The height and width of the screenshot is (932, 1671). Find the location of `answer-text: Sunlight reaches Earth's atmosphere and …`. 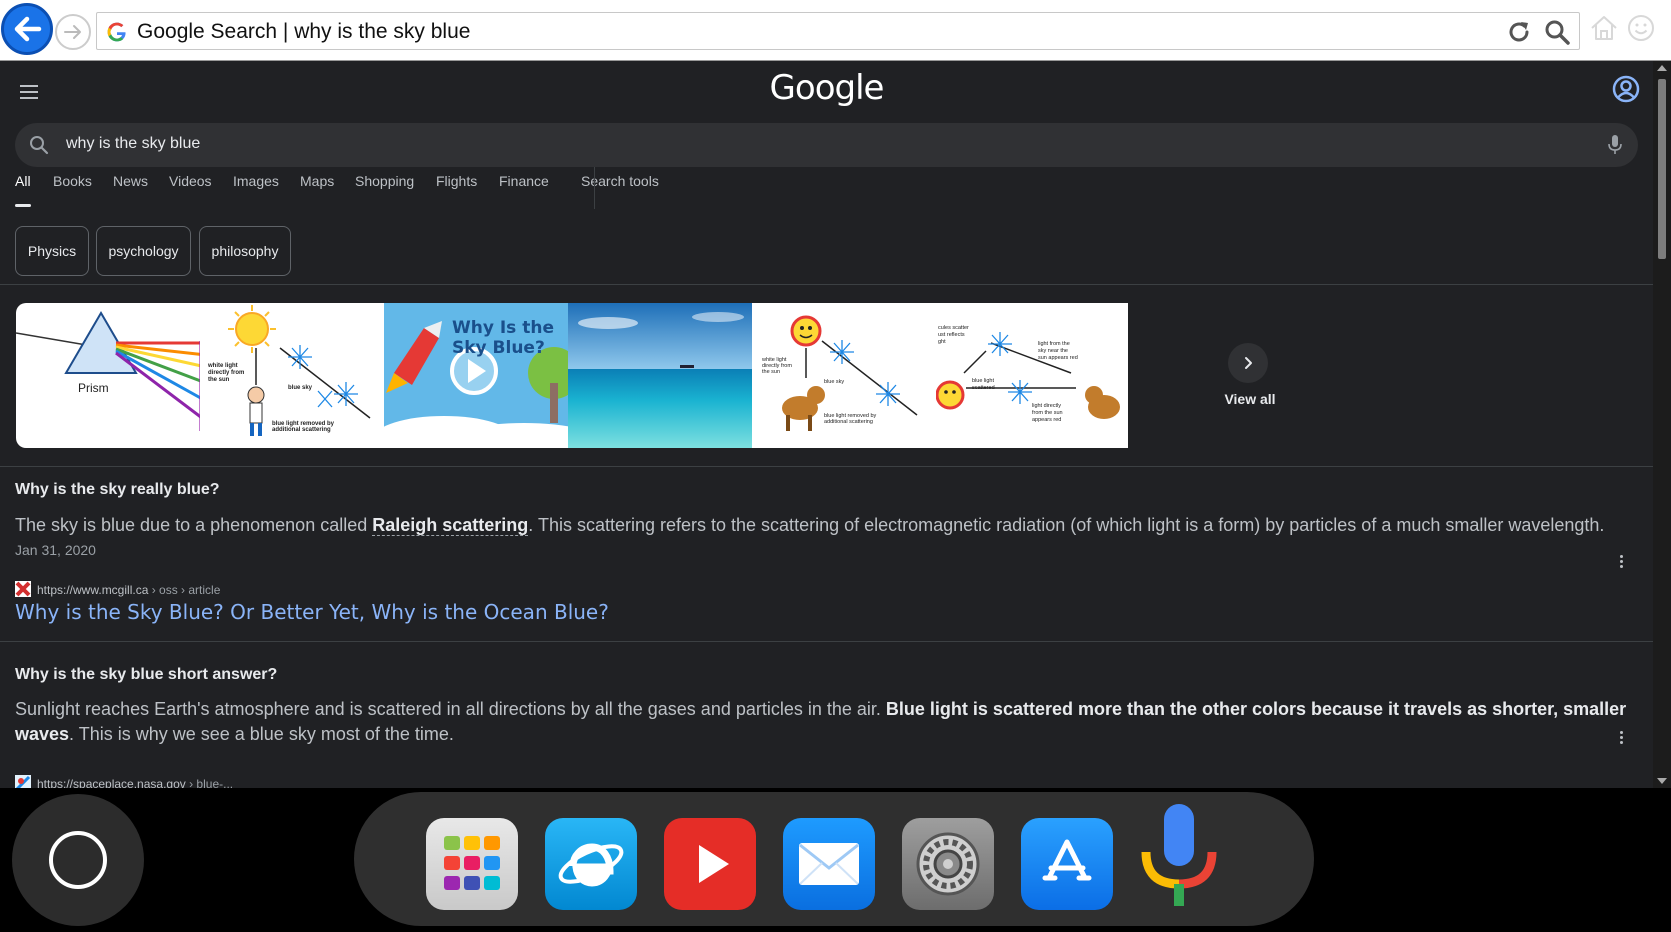

answer-text: Sunlight reaches Earth's atmosphere and … is located at coordinates (450, 709).